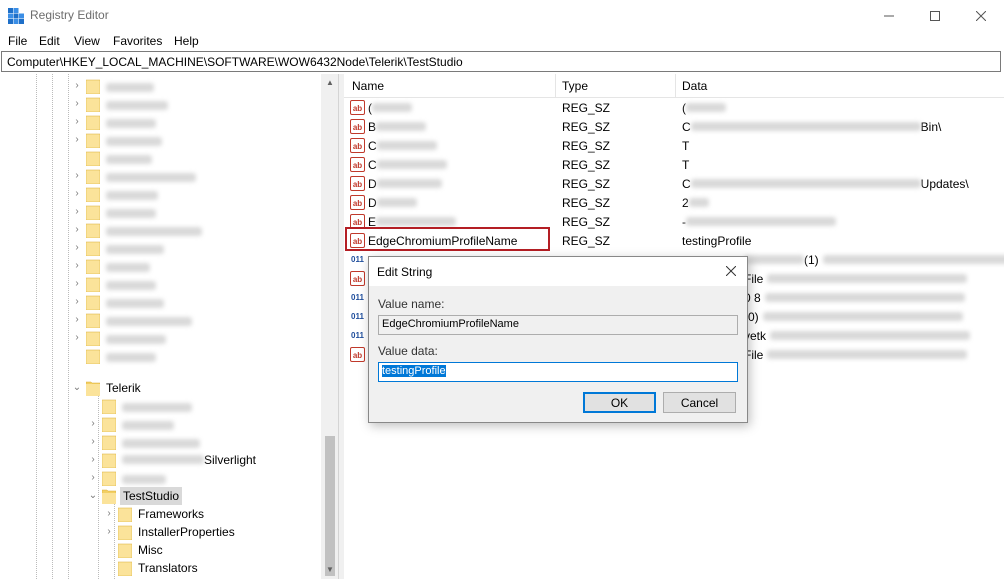  What do you see at coordinates (575, 86) in the screenshot?
I see `column-type: Type` at bounding box center [575, 86].